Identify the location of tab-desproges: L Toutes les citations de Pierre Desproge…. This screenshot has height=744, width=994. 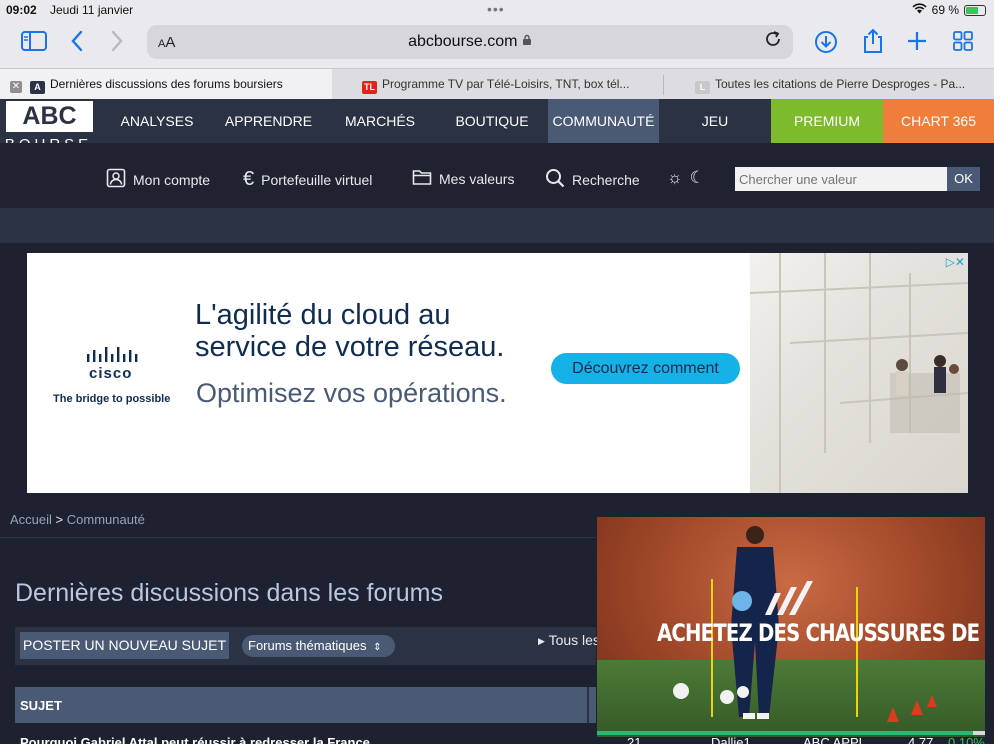
(844, 84).